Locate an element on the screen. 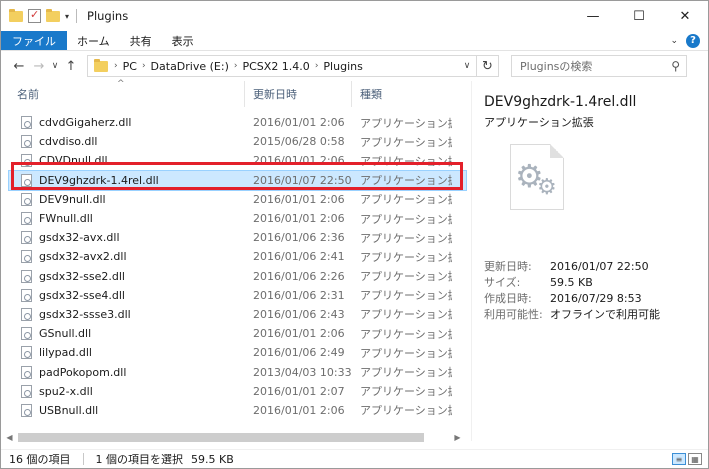 This screenshot has height=469, width=709. forward-arrow-icon: → is located at coordinates (39, 66).